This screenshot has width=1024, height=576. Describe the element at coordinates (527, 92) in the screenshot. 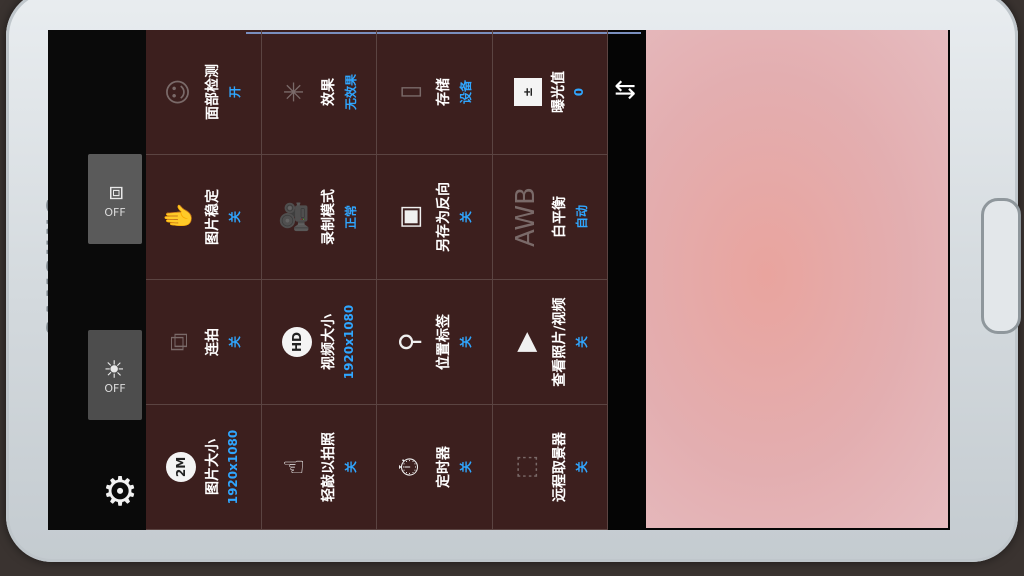

I see `setting-icon: ±` at that location.